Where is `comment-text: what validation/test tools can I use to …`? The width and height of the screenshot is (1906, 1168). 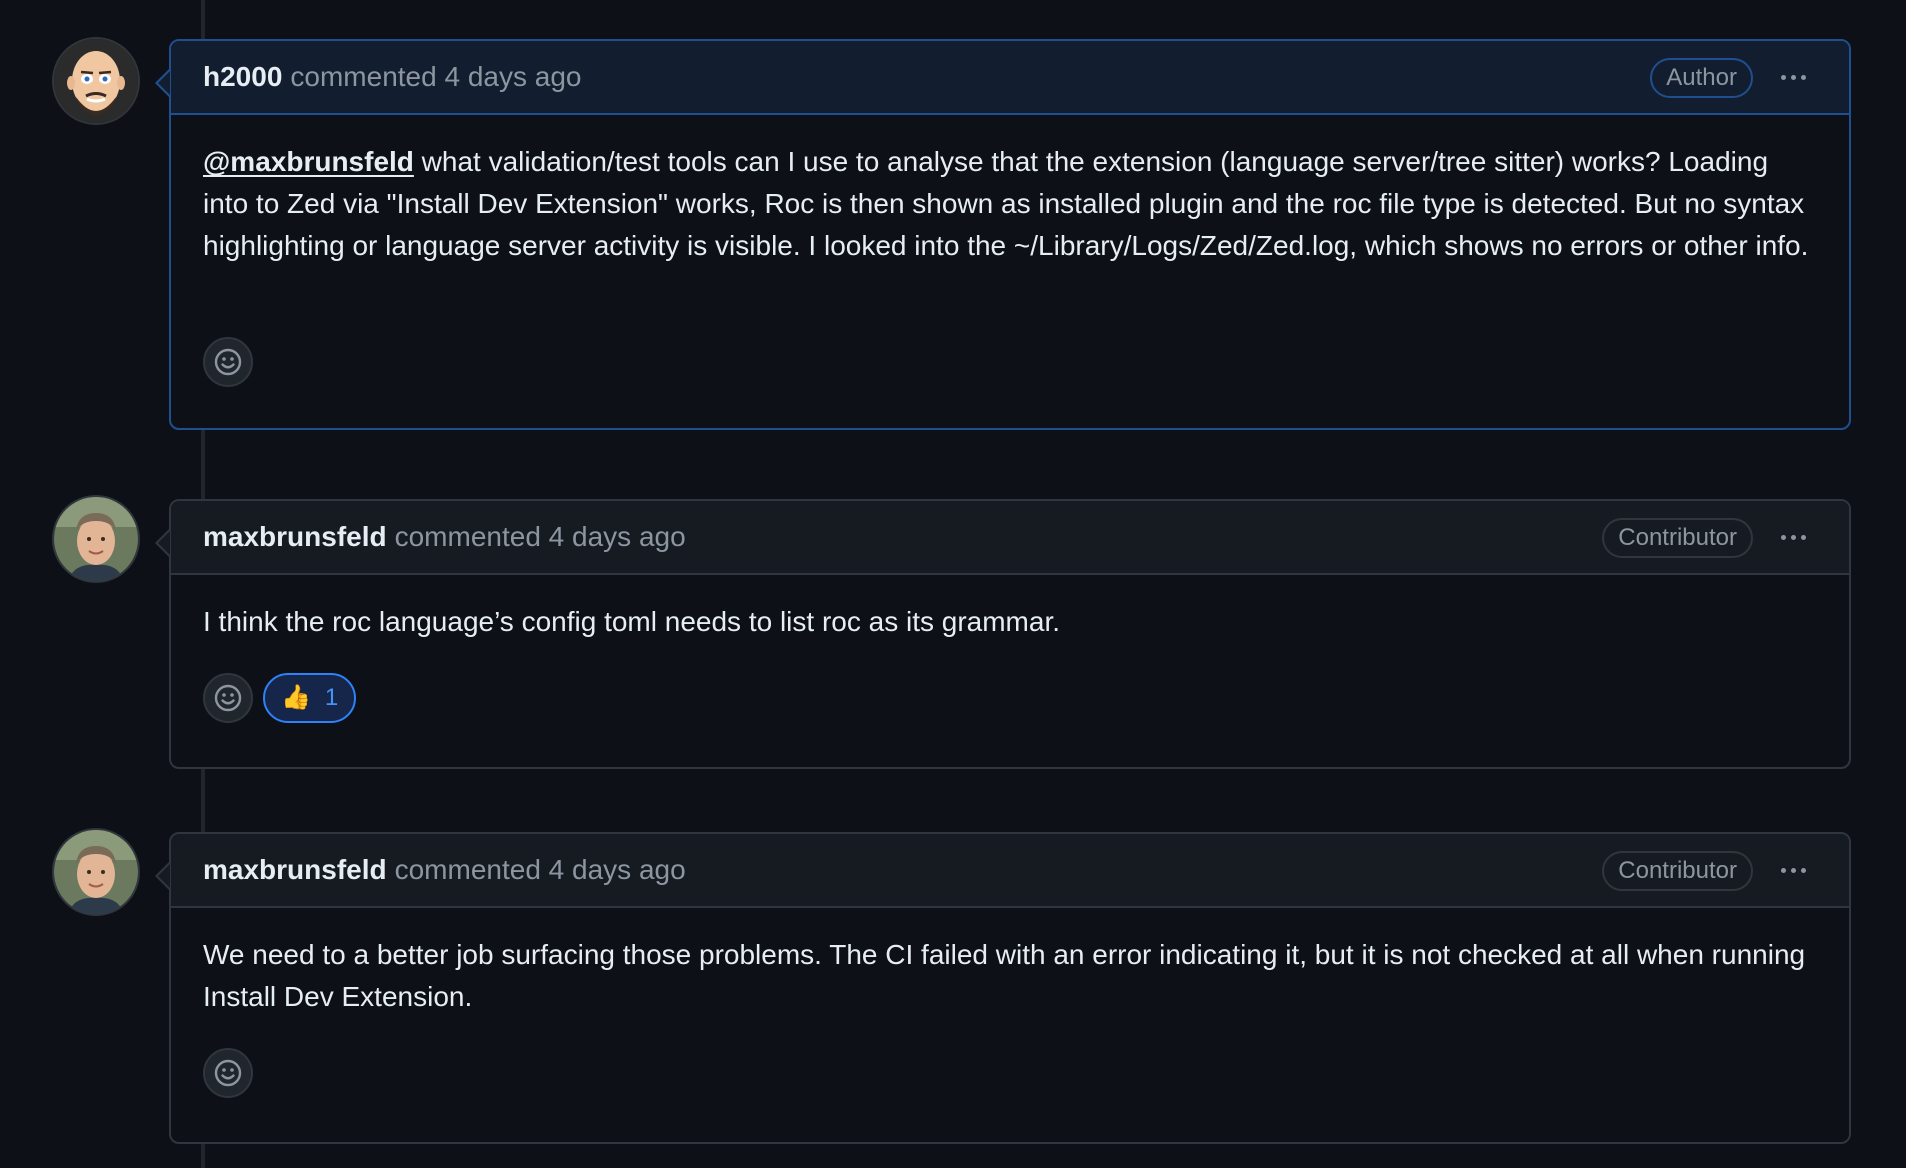 comment-text: what validation/test tools can I use to … is located at coordinates (1006, 203).